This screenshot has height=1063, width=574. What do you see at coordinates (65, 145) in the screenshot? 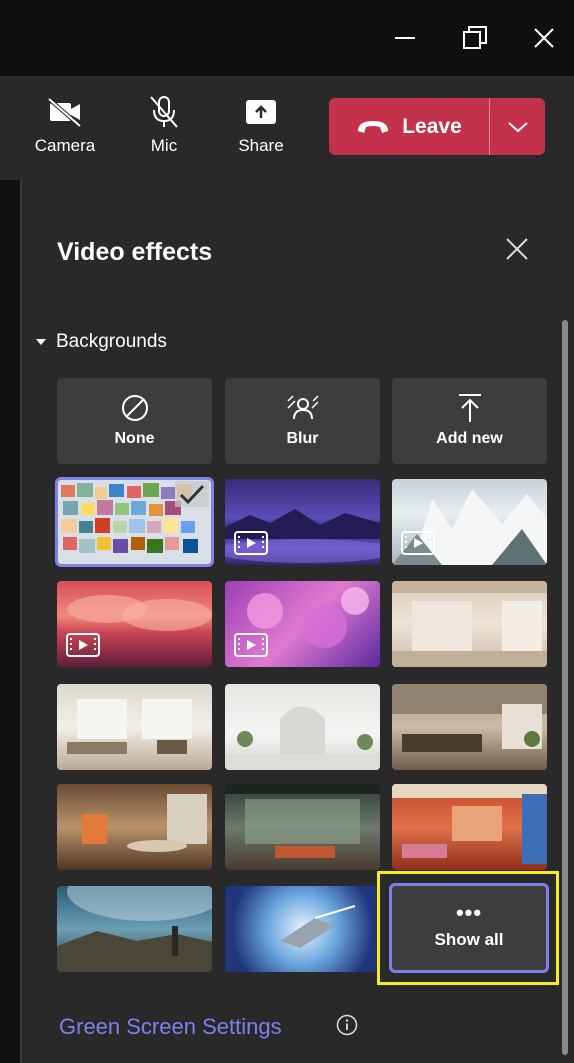
I see `camera-label: Camera` at bounding box center [65, 145].